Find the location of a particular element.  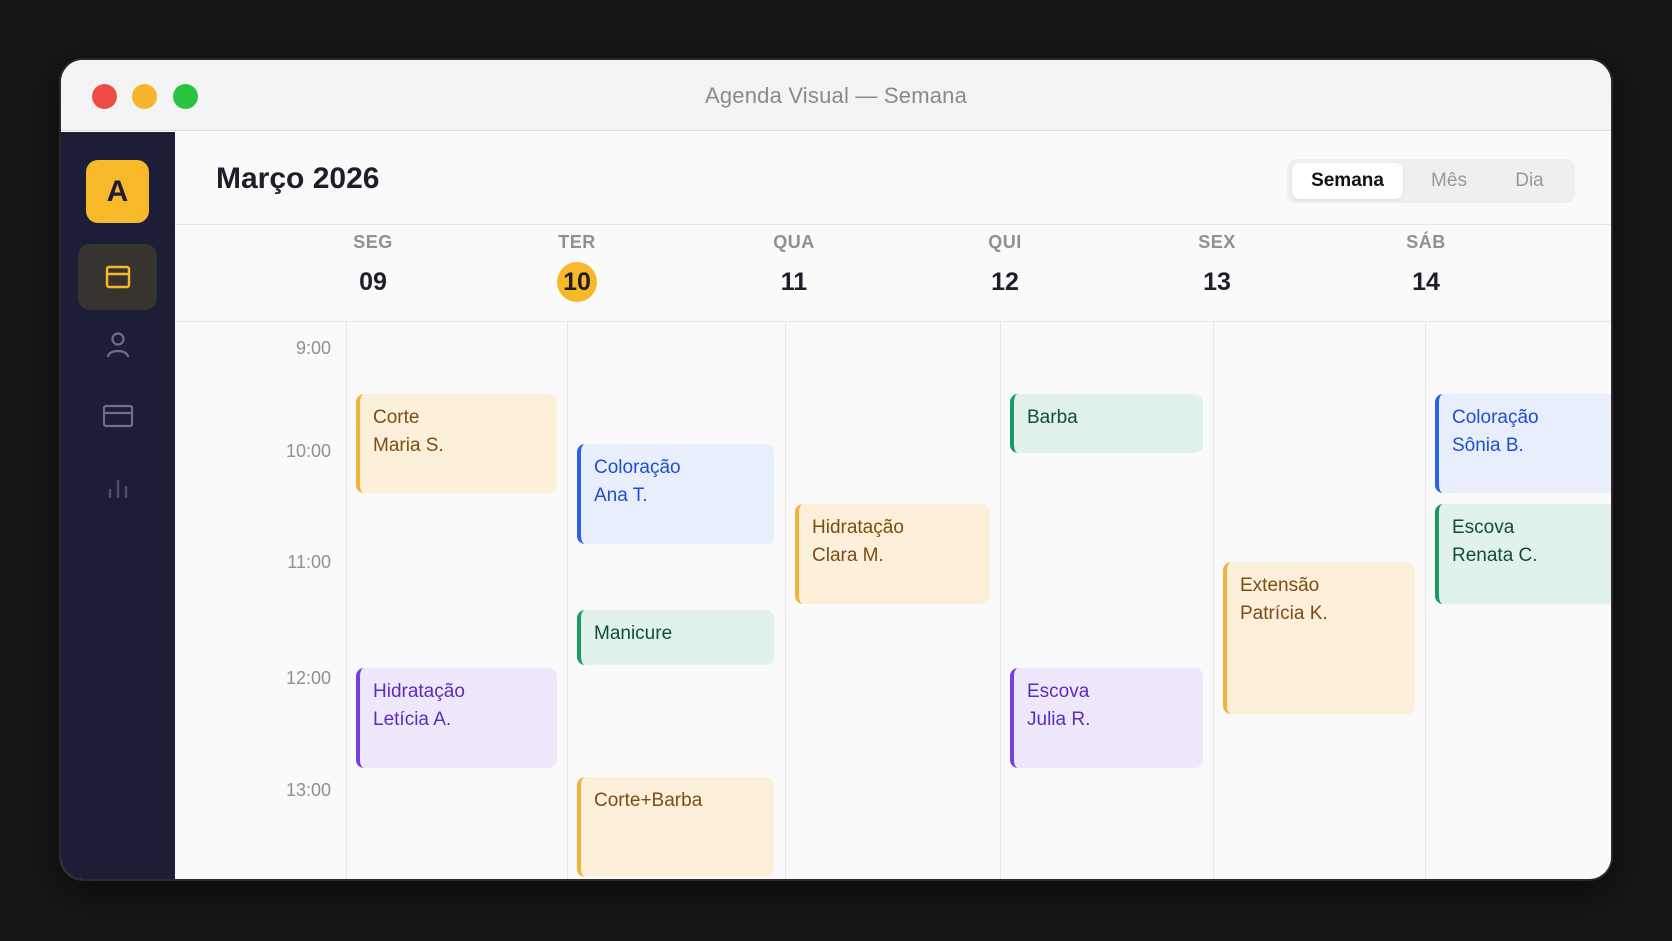

credit-card-icon is located at coordinates (117, 416).